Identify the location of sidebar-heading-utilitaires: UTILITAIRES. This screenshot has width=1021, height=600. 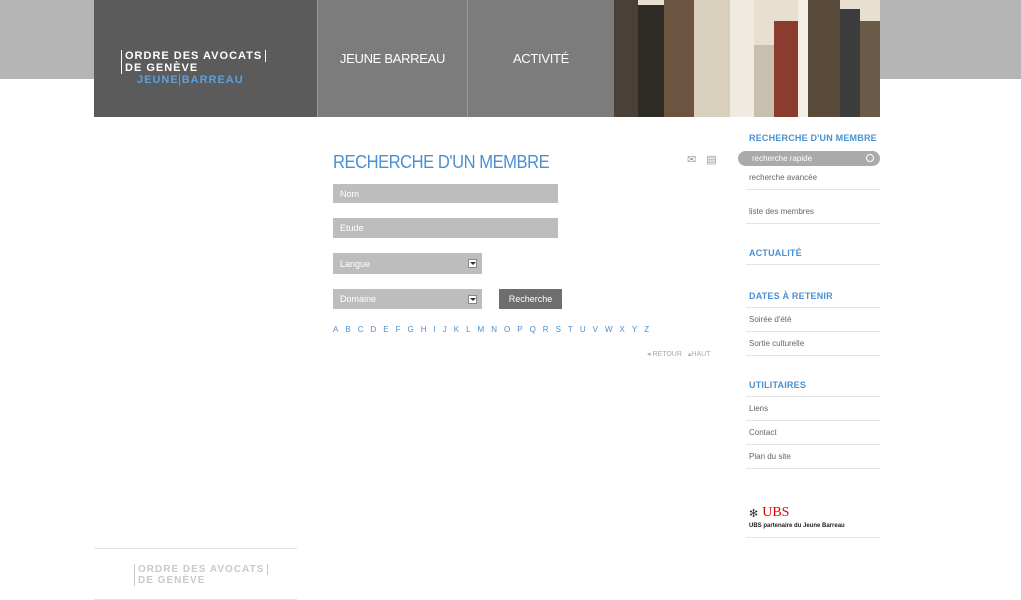
(813, 385).